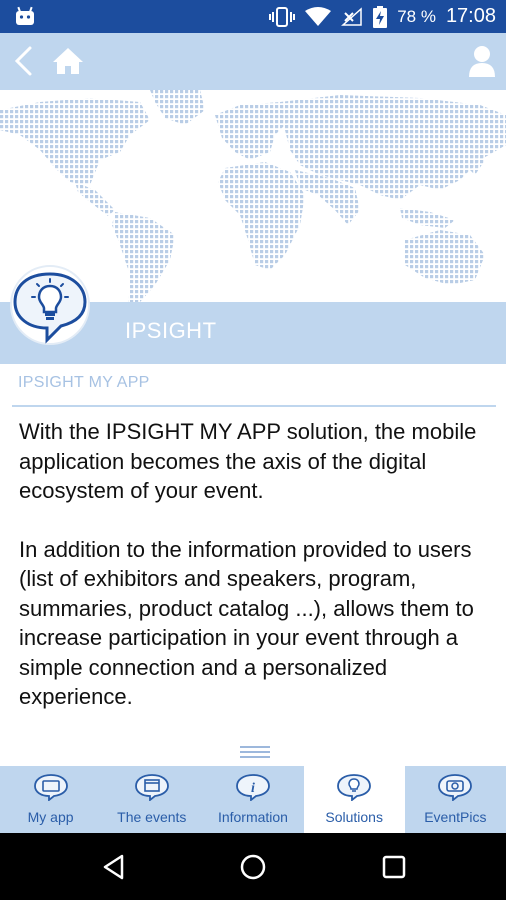 This screenshot has height=900, width=506. Describe the element at coordinates (25, 15) in the screenshot. I see `android-icon` at that location.